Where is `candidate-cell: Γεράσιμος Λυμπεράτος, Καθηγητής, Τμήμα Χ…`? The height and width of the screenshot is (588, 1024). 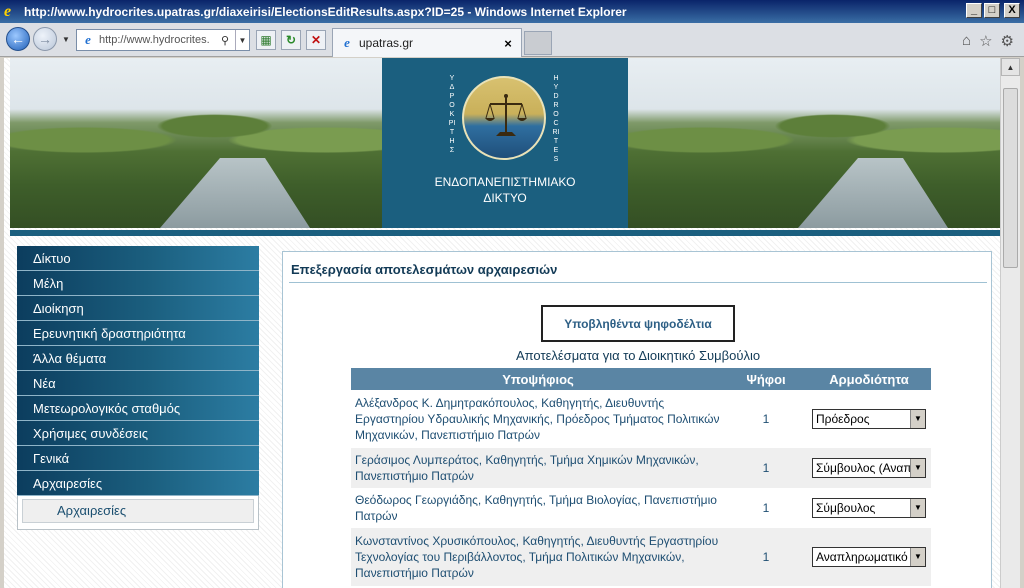
candidate-cell: Γεράσιμος Λυμπεράτος, Καθηγητής, Τμήμα Χ… is located at coordinates (538, 468).